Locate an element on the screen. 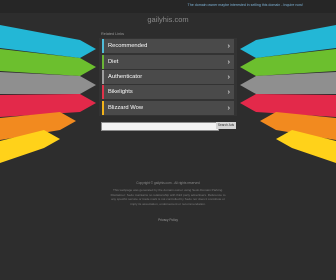  link-bikelights: Bikelights › is located at coordinates (168, 92).